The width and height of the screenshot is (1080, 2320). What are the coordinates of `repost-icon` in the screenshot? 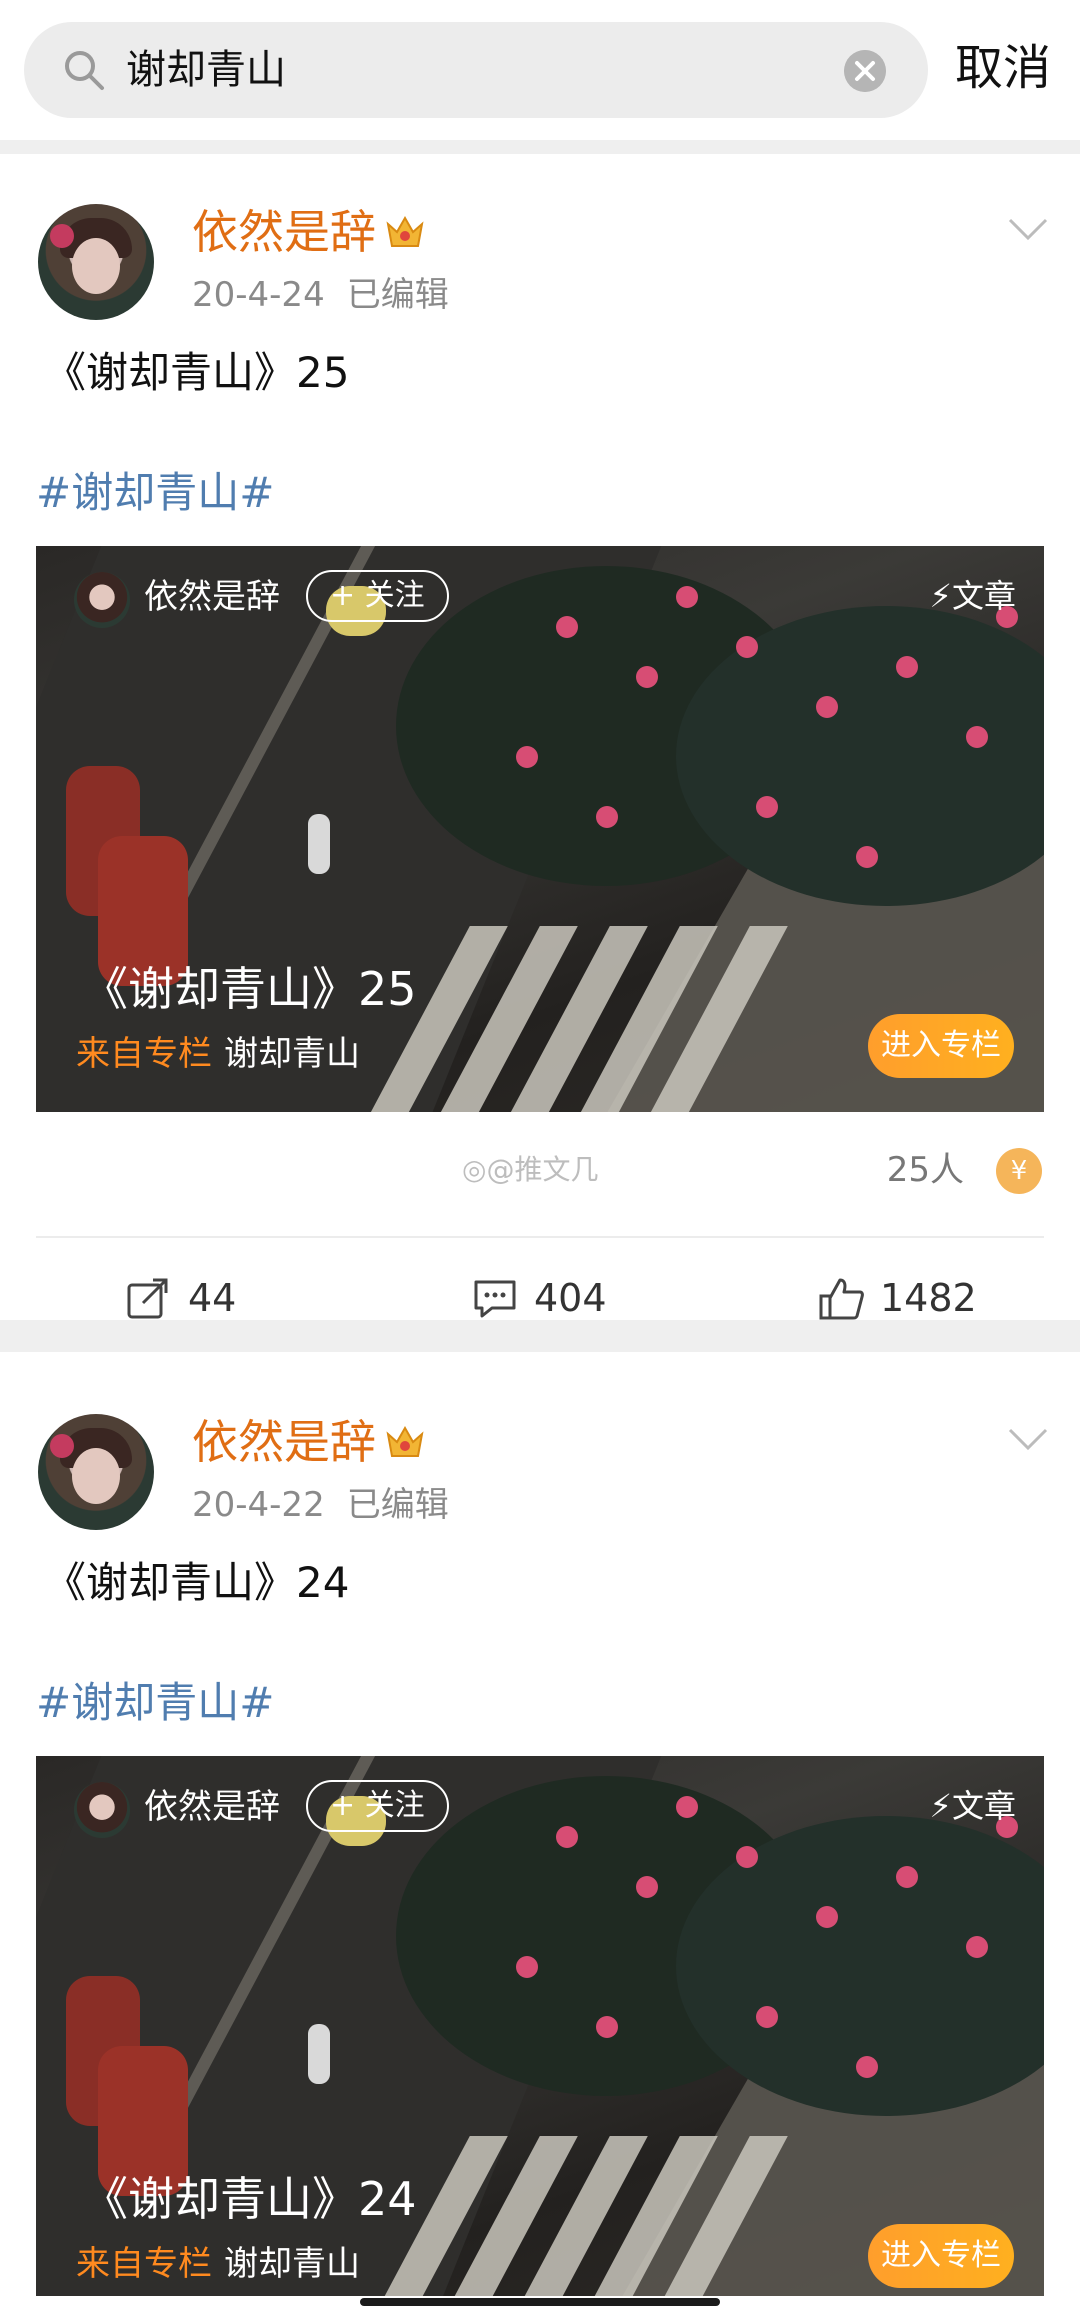 It's located at (147, 1298).